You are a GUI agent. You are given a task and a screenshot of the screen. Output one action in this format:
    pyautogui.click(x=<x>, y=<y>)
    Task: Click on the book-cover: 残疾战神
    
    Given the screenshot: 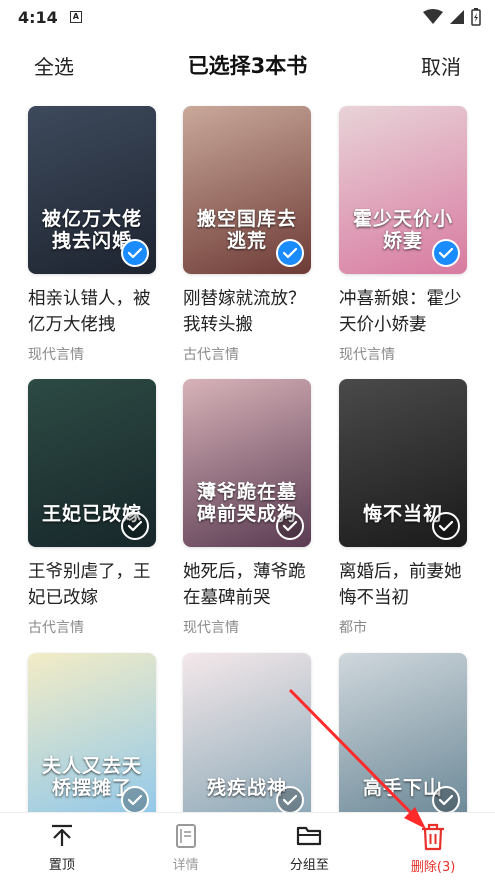 What is the action you would take?
    pyautogui.click(x=247, y=737)
    